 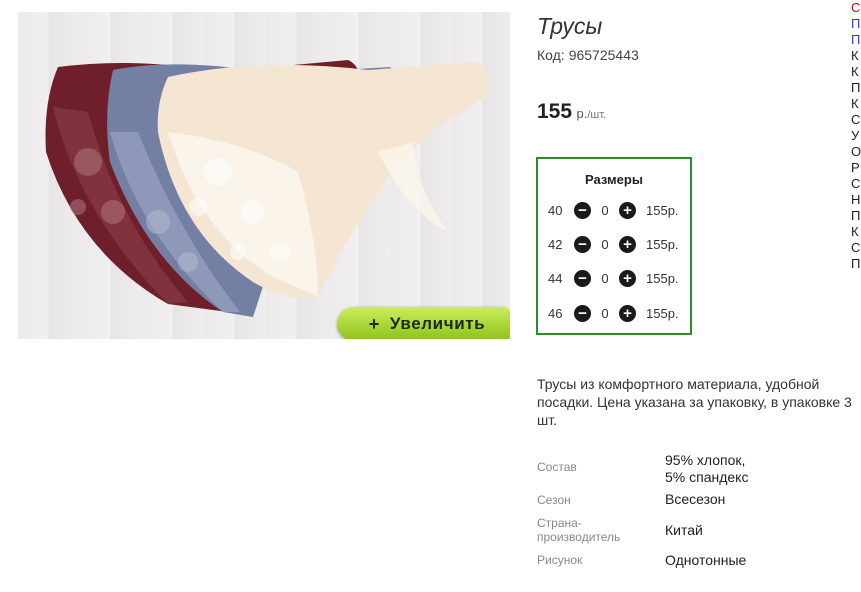 What do you see at coordinates (554, 500) in the screenshot?
I see `property-key: Сезон` at bounding box center [554, 500].